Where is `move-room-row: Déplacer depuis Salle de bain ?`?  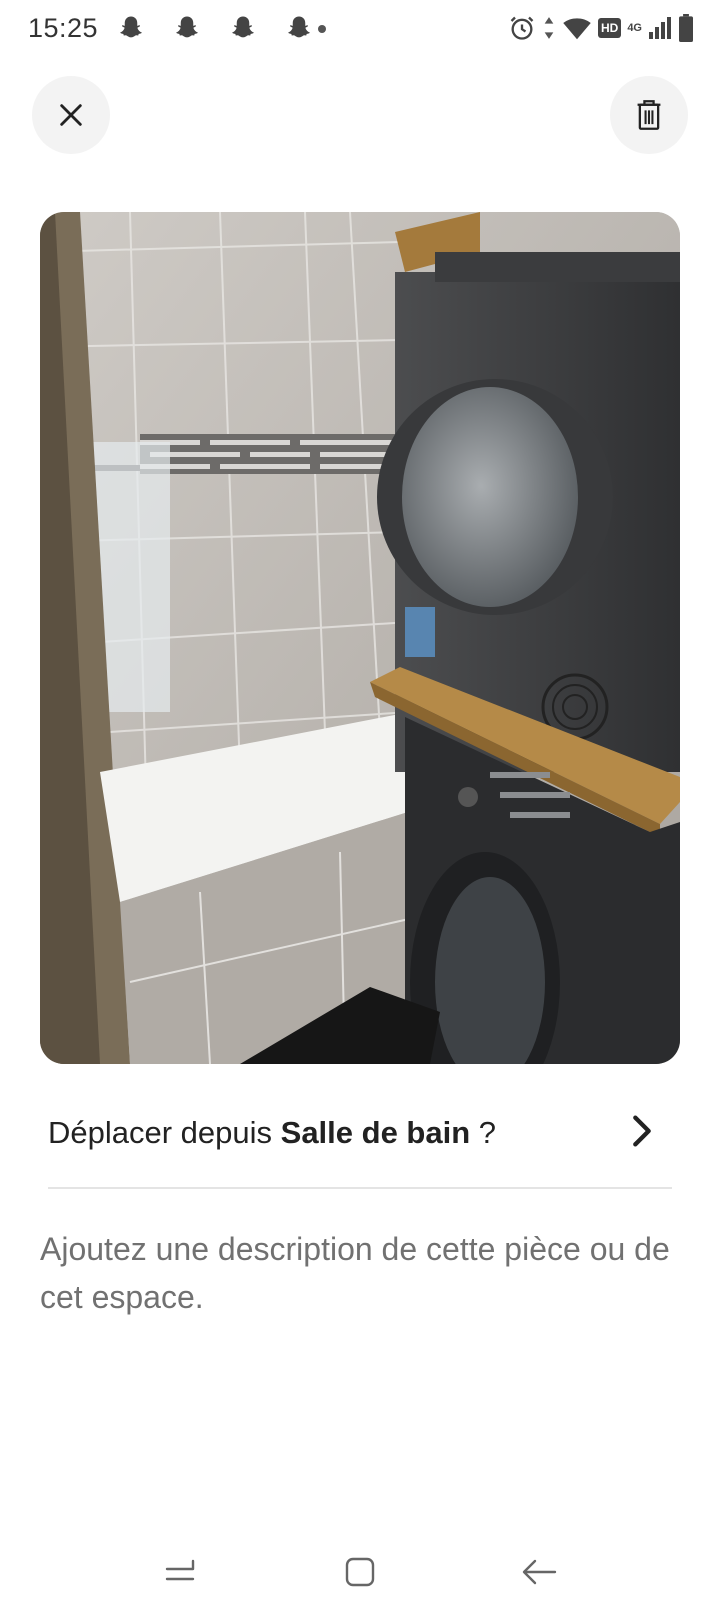 move-room-row: Déplacer depuis Salle de bain ? is located at coordinates (360, 1135).